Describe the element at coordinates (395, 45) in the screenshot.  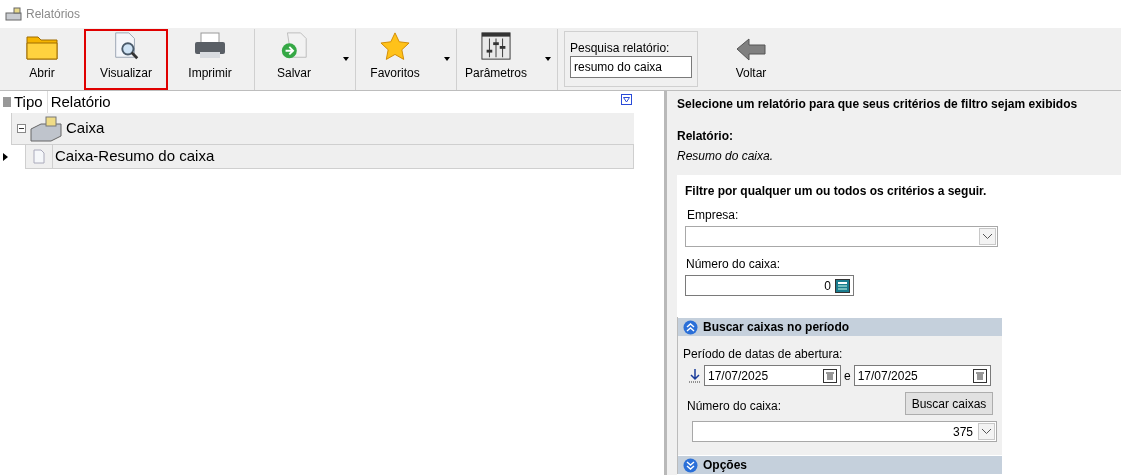
I see `star-icon` at that location.